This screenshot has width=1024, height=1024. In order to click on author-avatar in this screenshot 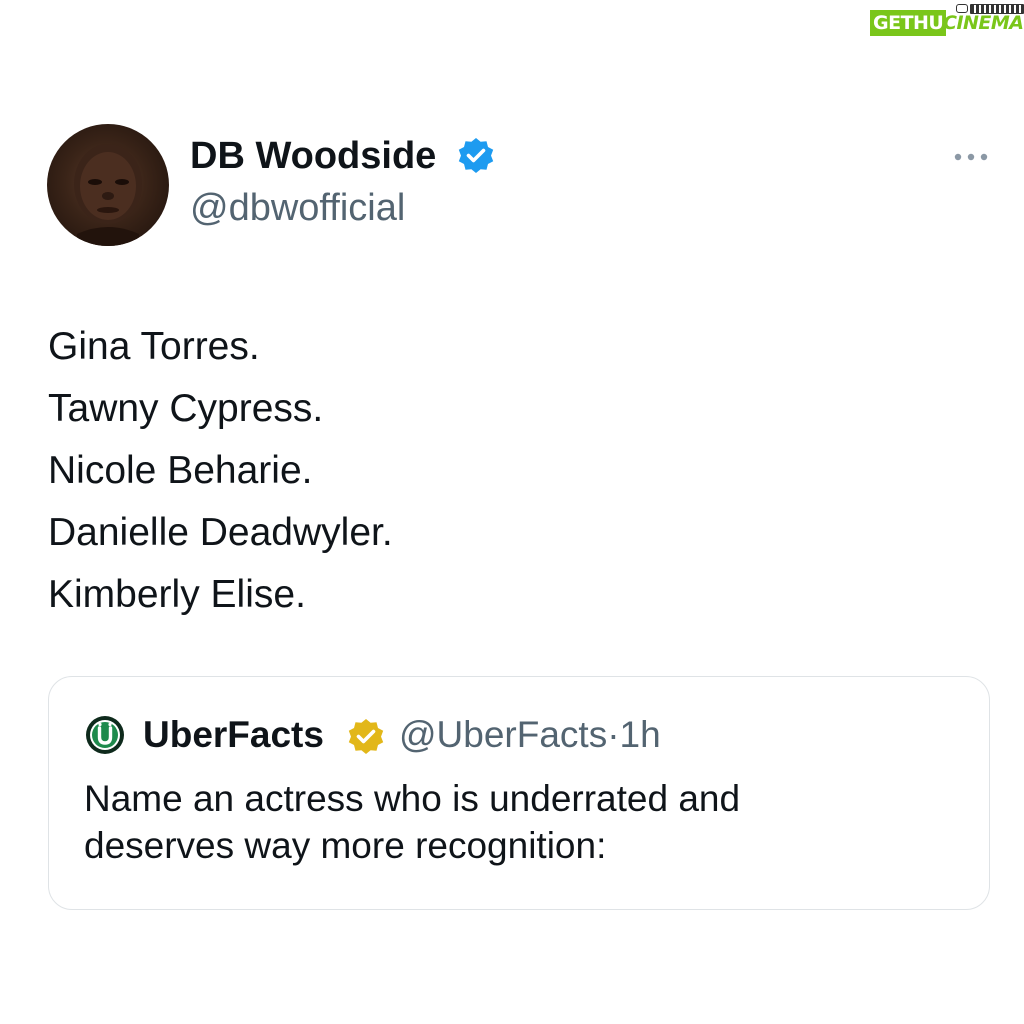, I will do `click(108, 185)`.